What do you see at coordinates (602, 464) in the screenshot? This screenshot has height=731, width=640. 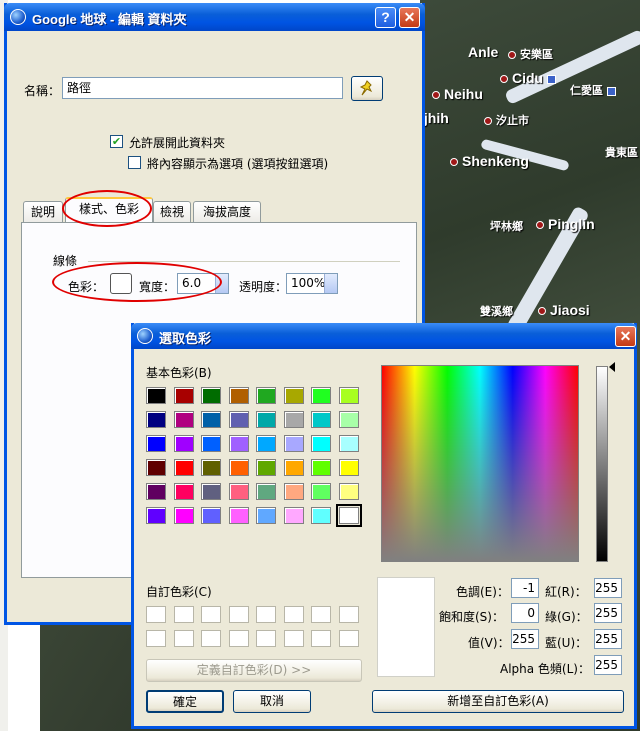 I see `luminance-slider` at bounding box center [602, 464].